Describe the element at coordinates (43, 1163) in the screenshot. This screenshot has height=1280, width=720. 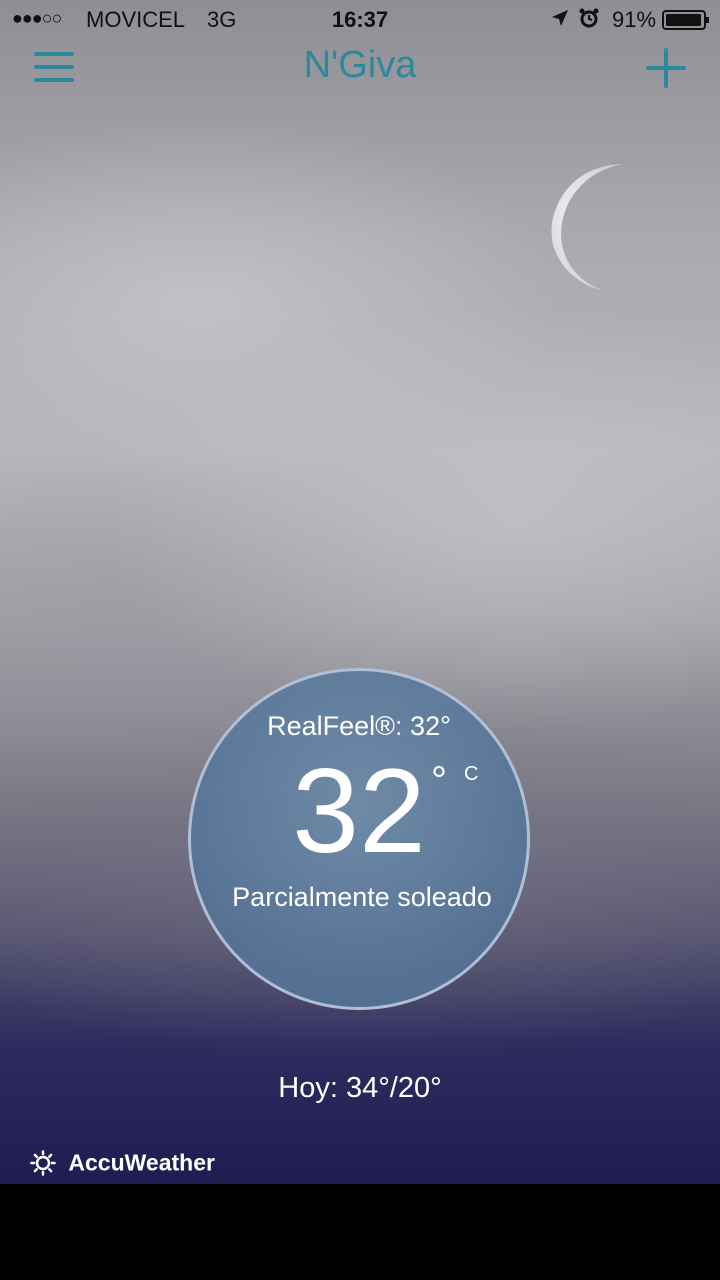
I see `sun-icon` at that location.